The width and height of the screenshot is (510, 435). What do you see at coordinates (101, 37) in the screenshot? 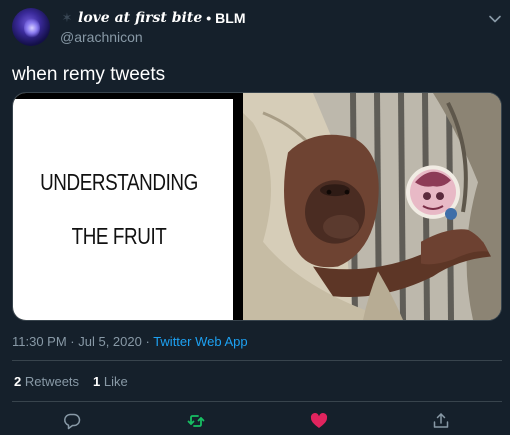
I see `author-handle: @arachnicon` at bounding box center [101, 37].